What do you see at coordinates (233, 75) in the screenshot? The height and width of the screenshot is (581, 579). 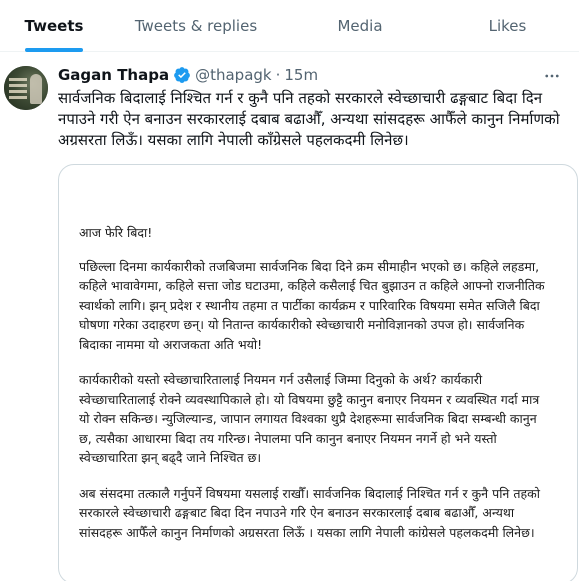 I see `author-handle: @thapagk` at bounding box center [233, 75].